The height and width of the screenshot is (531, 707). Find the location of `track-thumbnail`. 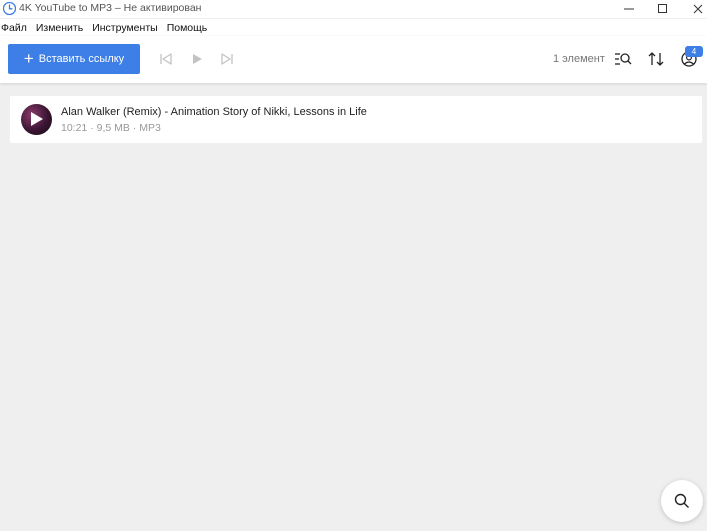

track-thumbnail is located at coordinates (36, 119).